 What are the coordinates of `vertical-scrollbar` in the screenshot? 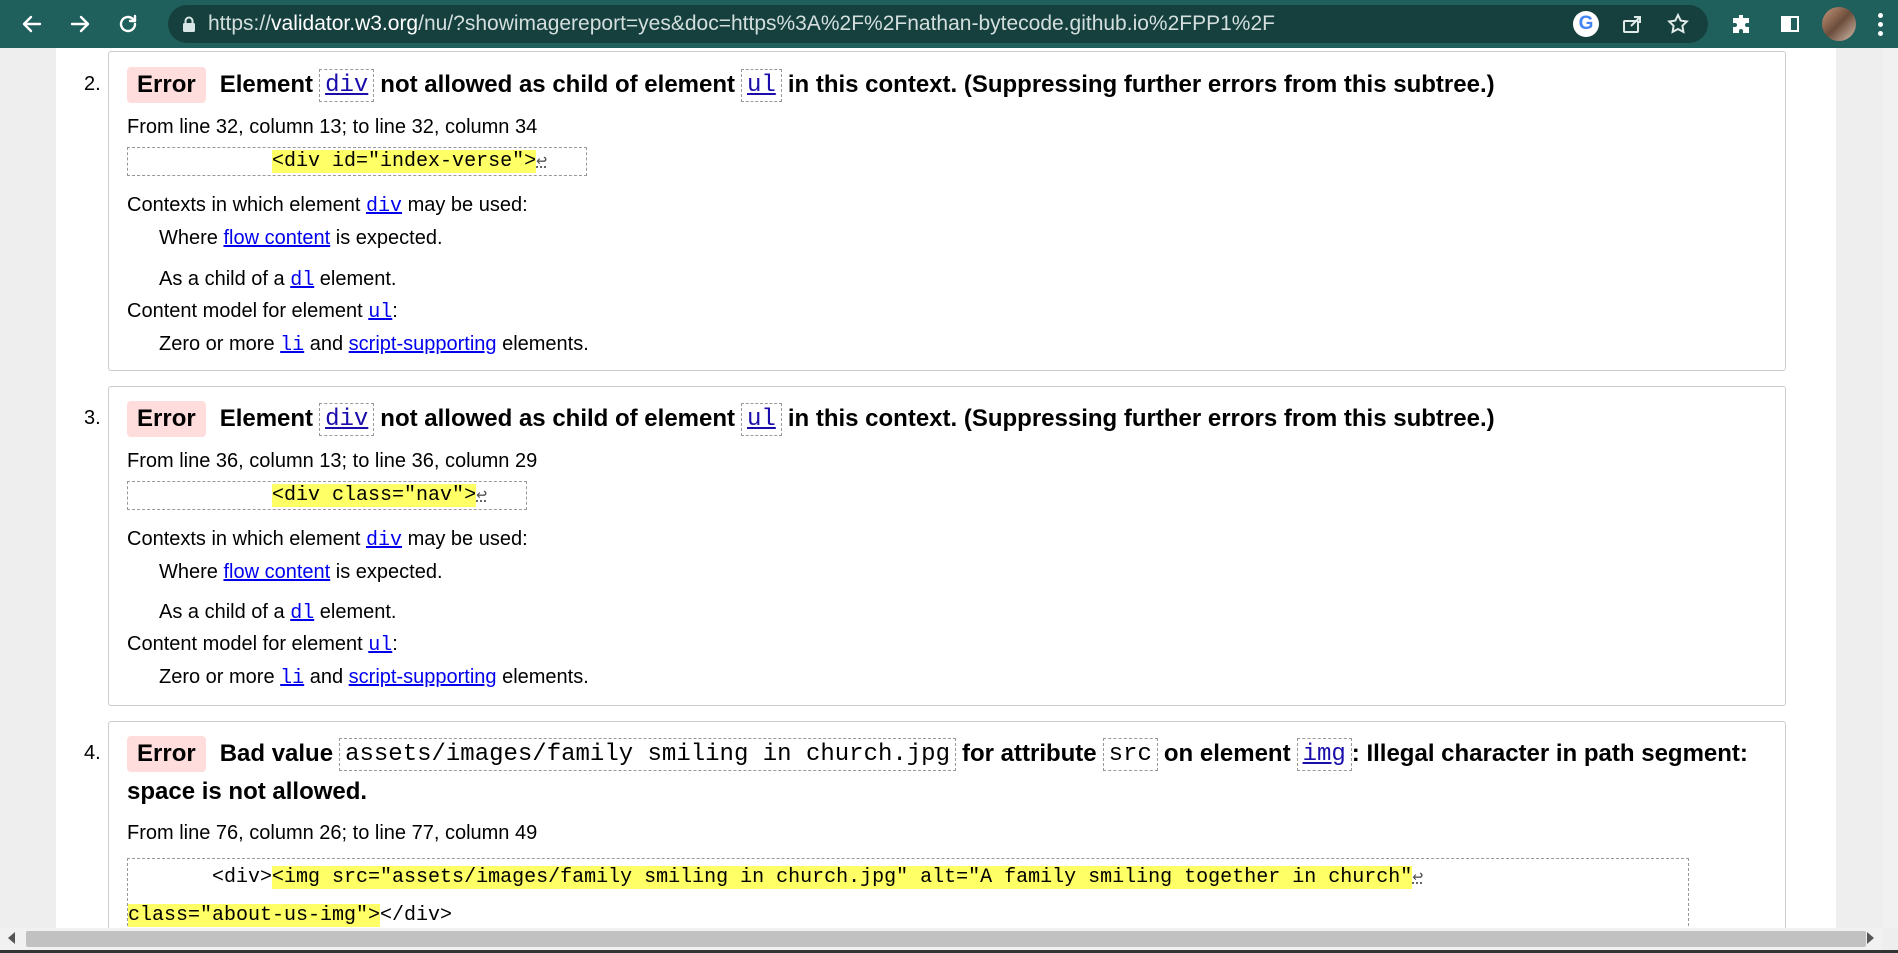 It's located at (1890, 488).